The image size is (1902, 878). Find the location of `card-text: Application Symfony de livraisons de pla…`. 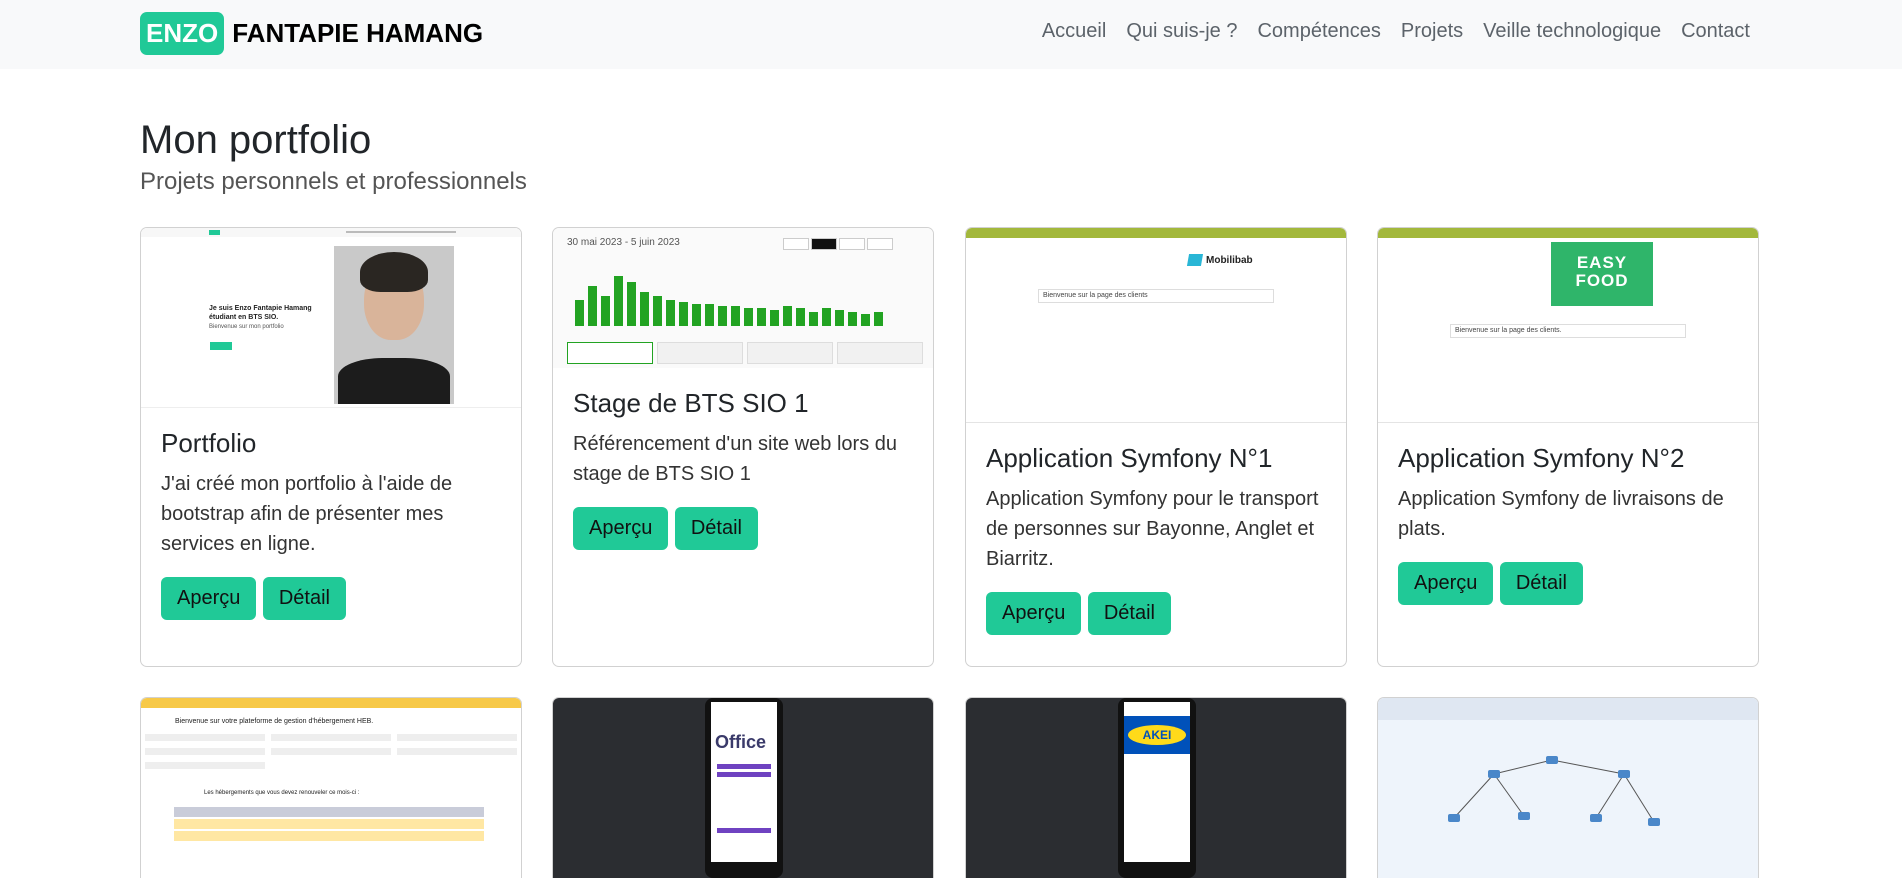

card-text: Application Symfony de livraisons de pla… is located at coordinates (1561, 514).